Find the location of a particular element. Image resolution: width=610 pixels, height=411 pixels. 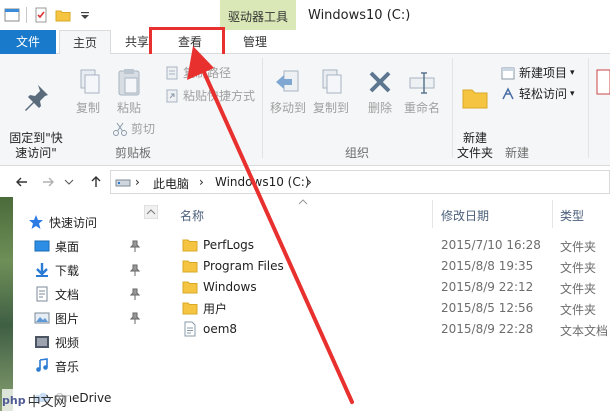

nav-item-label: 桌面 is located at coordinates (67, 246).